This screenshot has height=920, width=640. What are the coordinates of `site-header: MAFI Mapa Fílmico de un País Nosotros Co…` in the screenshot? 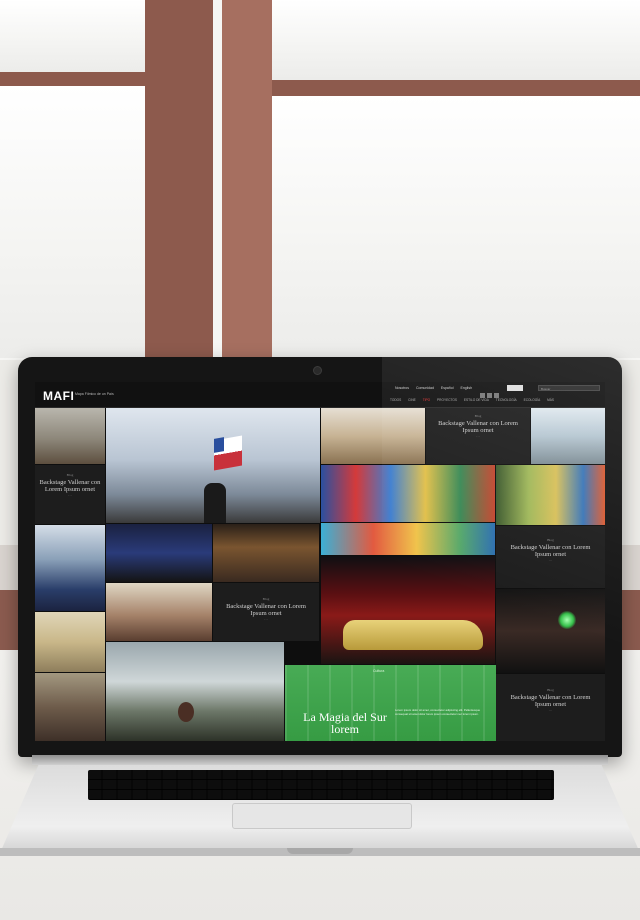 It's located at (320, 395).